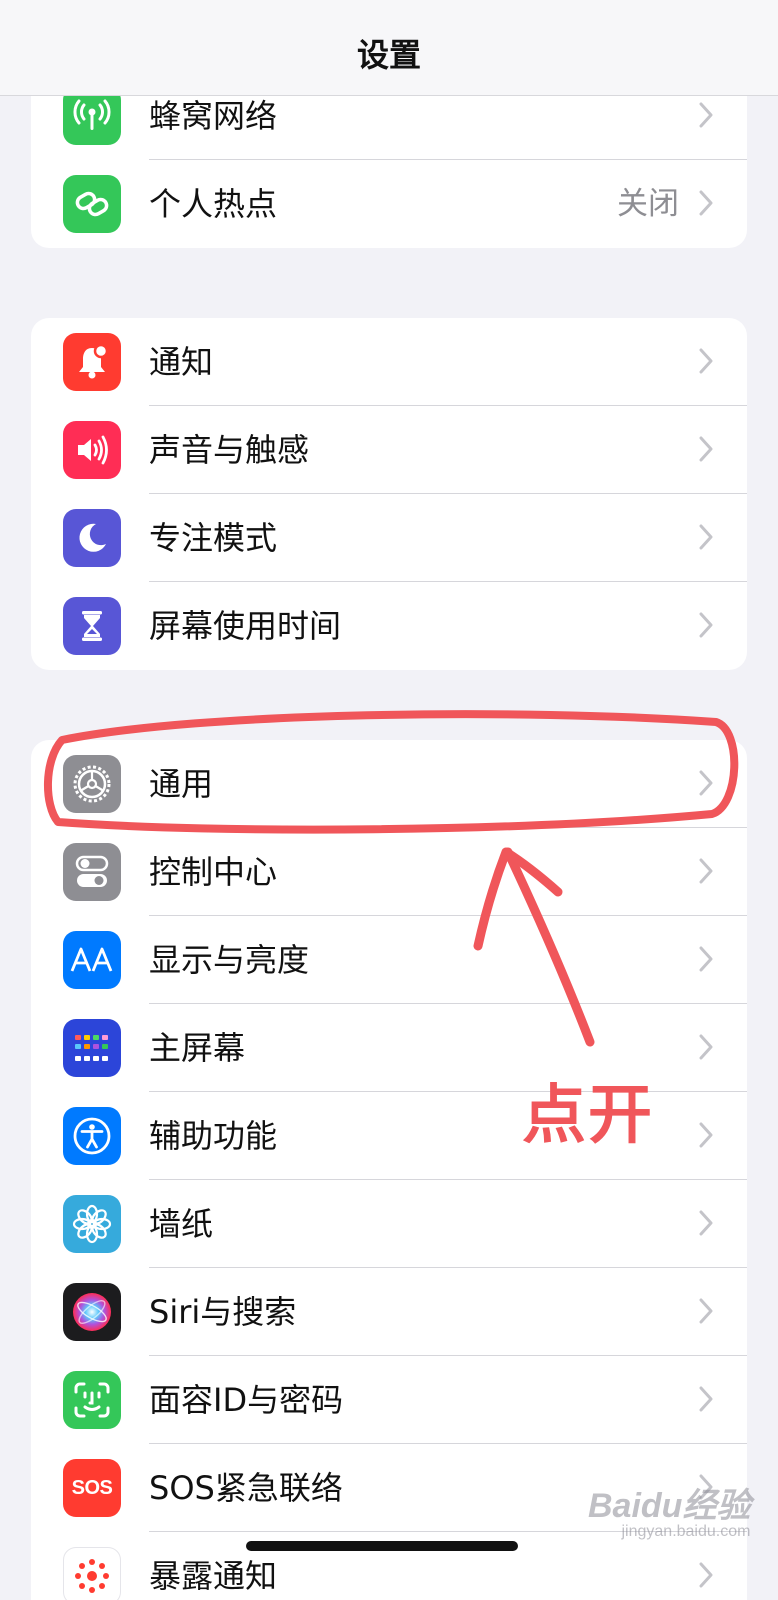 The height and width of the screenshot is (1600, 778). I want to click on settings-row-label: Siri与搜索, so click(223, 1312).